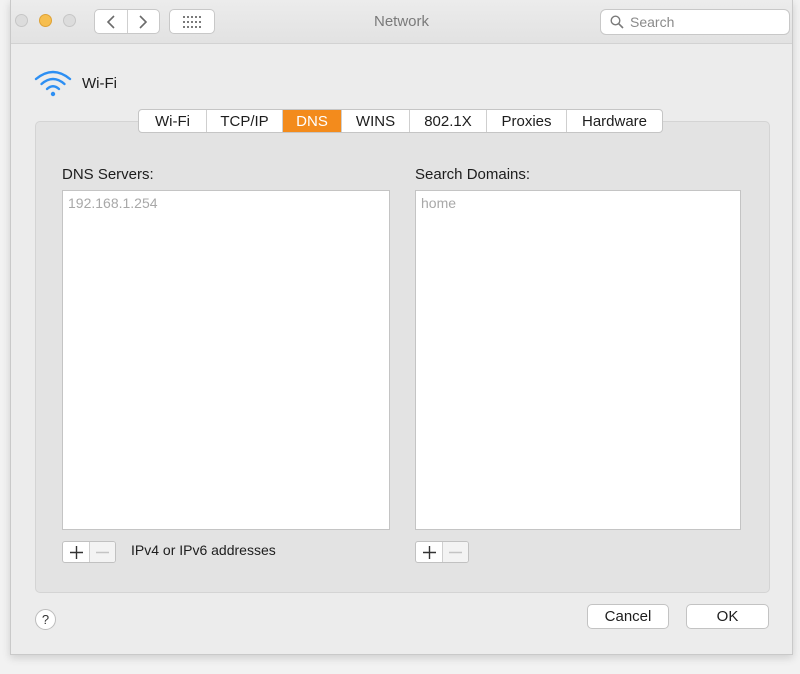  What do you see at coordinates (99, 83) in the screenshot?
I see `interface-name: Wi-Fi` at bounding box center [99, 83].